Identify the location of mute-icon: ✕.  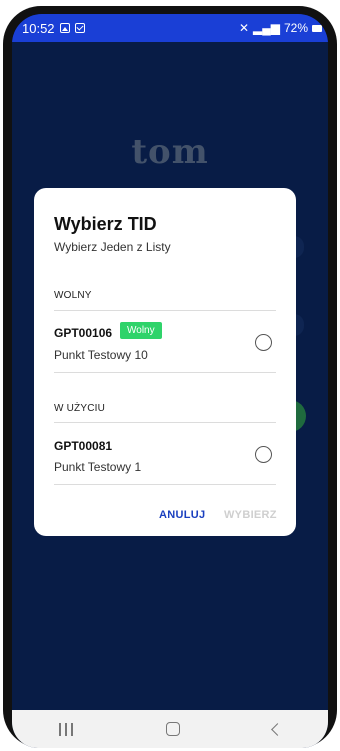
(243, 28).